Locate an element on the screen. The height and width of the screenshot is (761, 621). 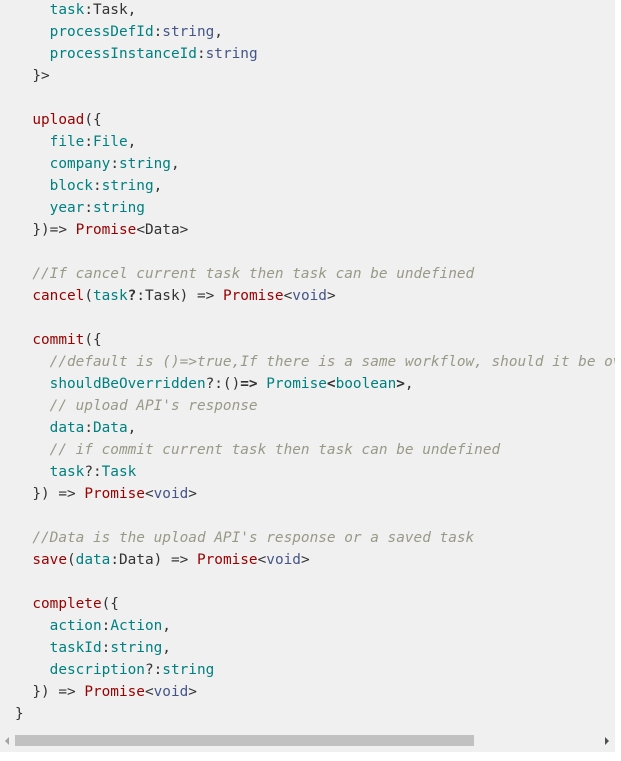
code-token: ?:() is located at coordinates (223, 384).